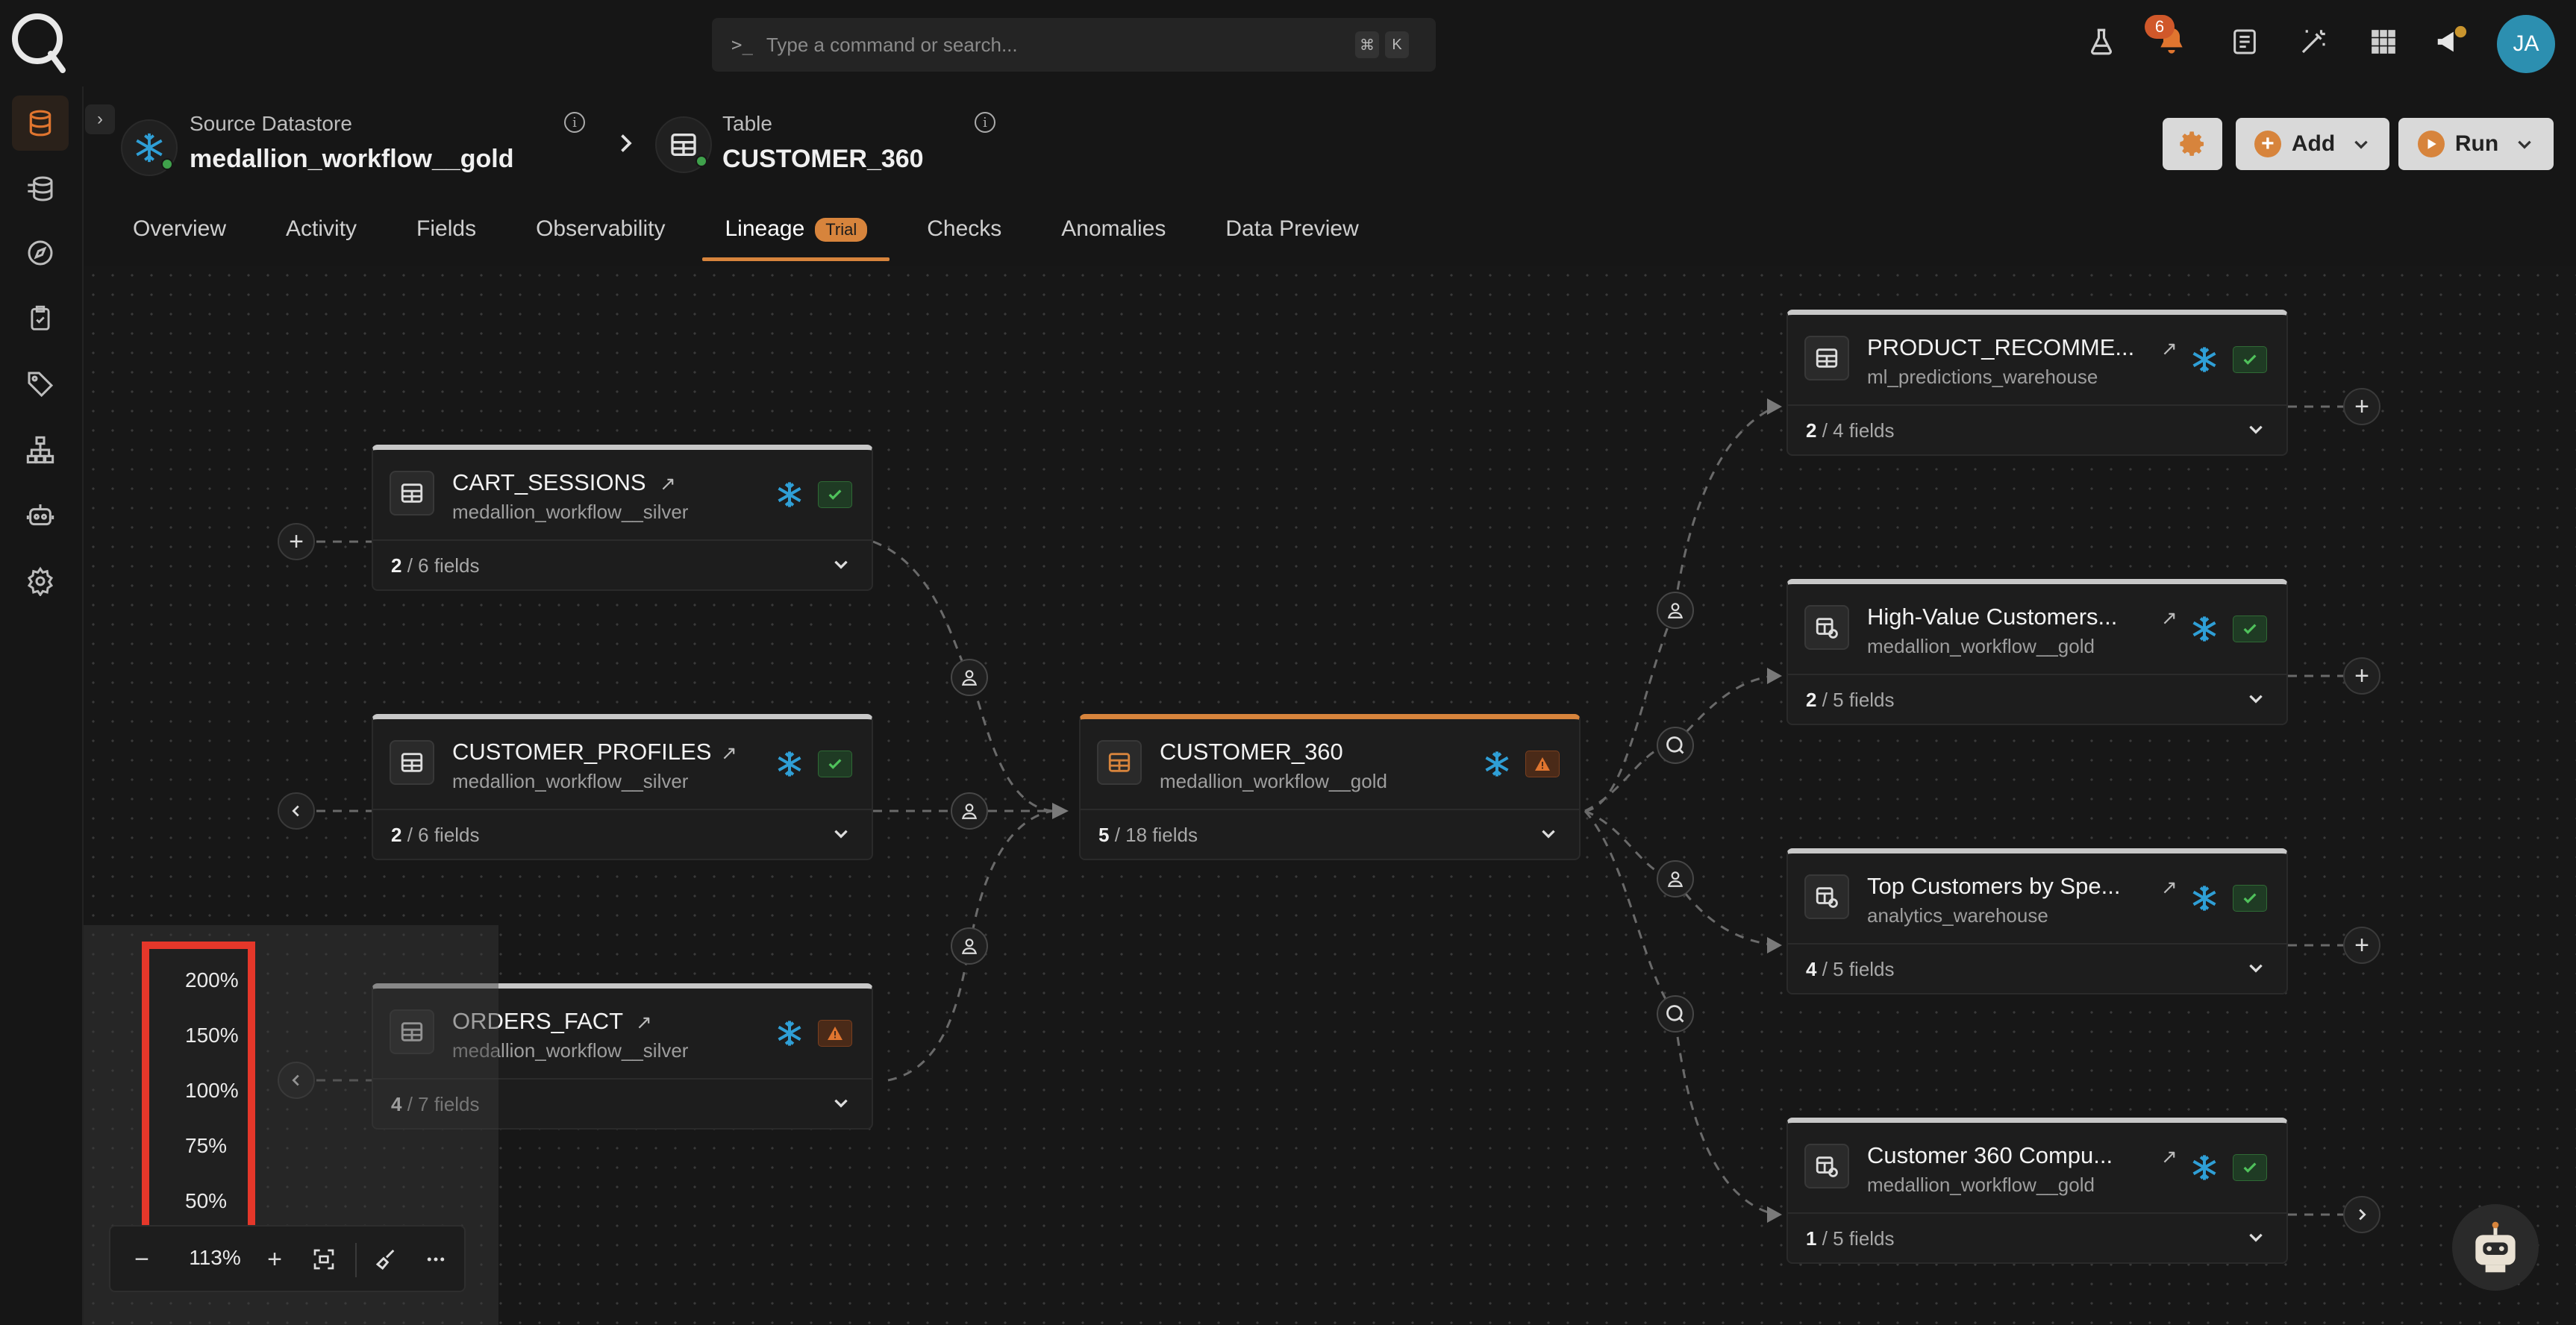 The width and height of the screenshot is (2576, 1325). What do you see at coordinates (386, 1259) in the screenshot?
I see `broom-icon` at bounding box center [386, 1259].